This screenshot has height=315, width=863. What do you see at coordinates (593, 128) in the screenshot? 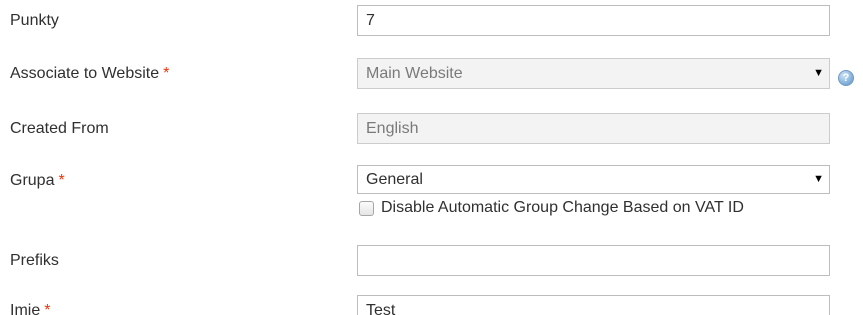
I see `created-from-field: English` at bounding box center [593, 128].